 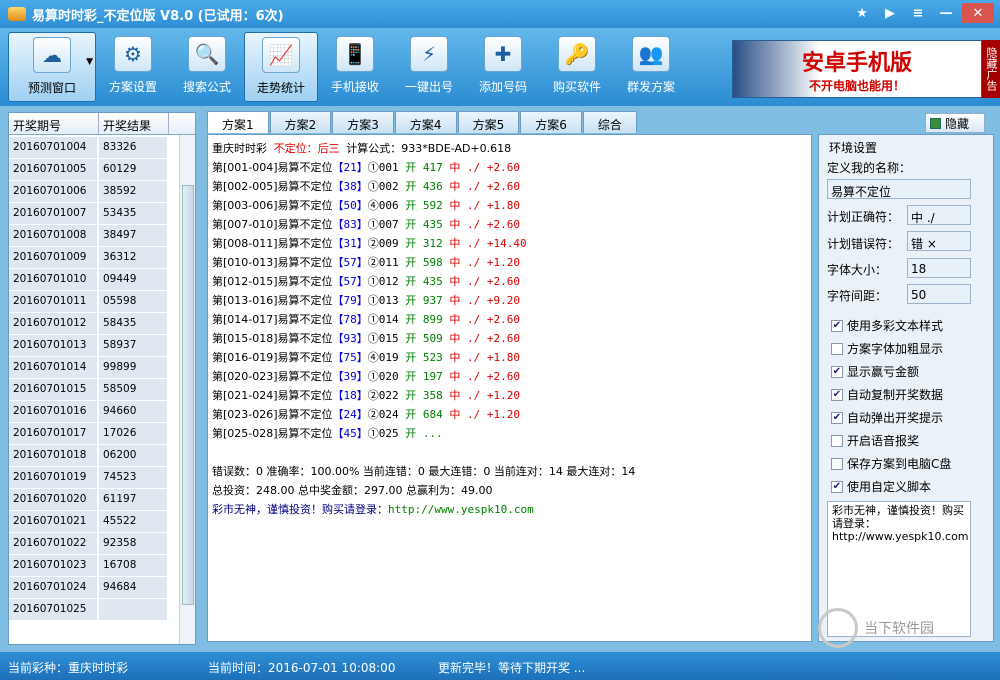 What do you see at coordinates (890, 13) in the screenshot?
I see `play-icon: ▶` at bounding box center [890, 13].